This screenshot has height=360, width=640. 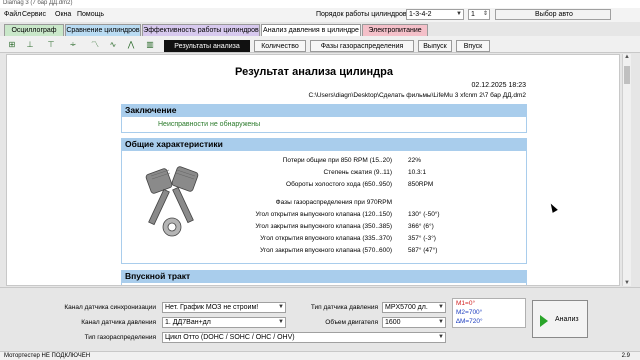 What do you see at coordinates (544, 321) in the screenshot?
I see `play-icon` at bounding box center [544, 321].